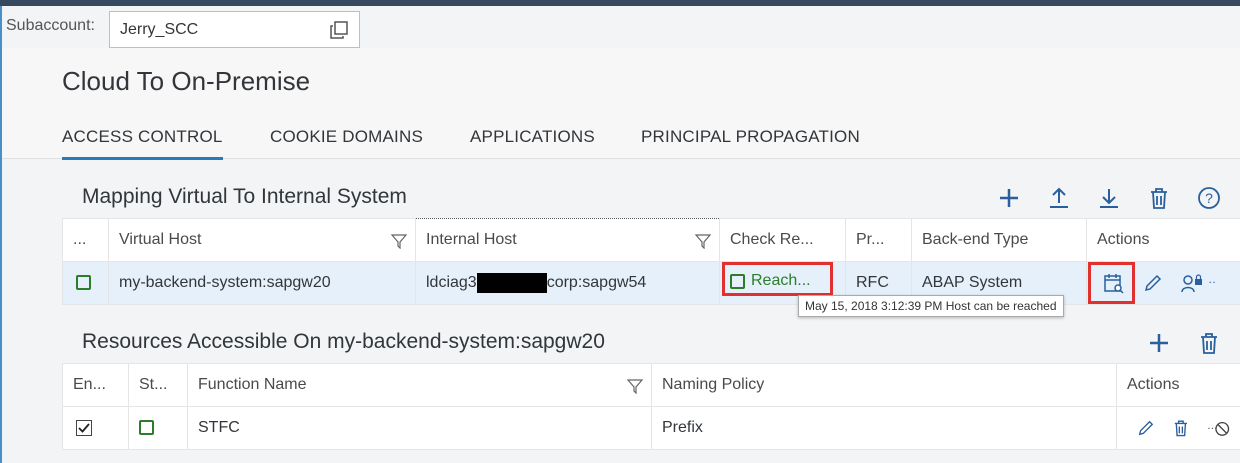  What do you see at coordinates (186, 81) in the screenshot?
I see `page-title: Cloud To On-Premise` at bounding box center [186, 81].